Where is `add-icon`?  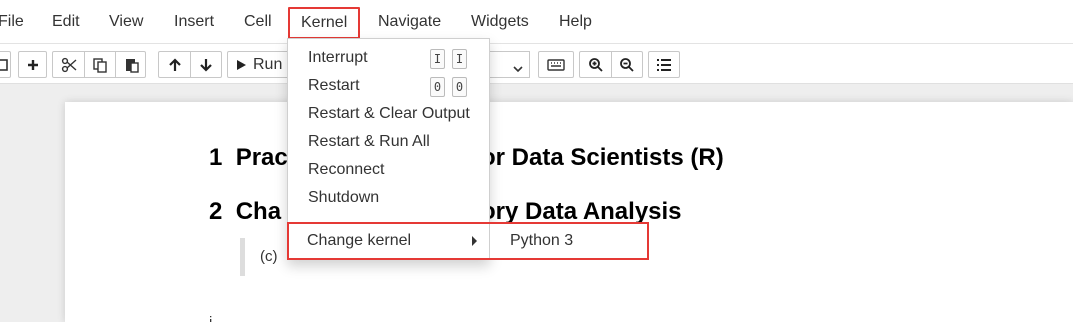
add-icon is located at coordinates (33, 65).